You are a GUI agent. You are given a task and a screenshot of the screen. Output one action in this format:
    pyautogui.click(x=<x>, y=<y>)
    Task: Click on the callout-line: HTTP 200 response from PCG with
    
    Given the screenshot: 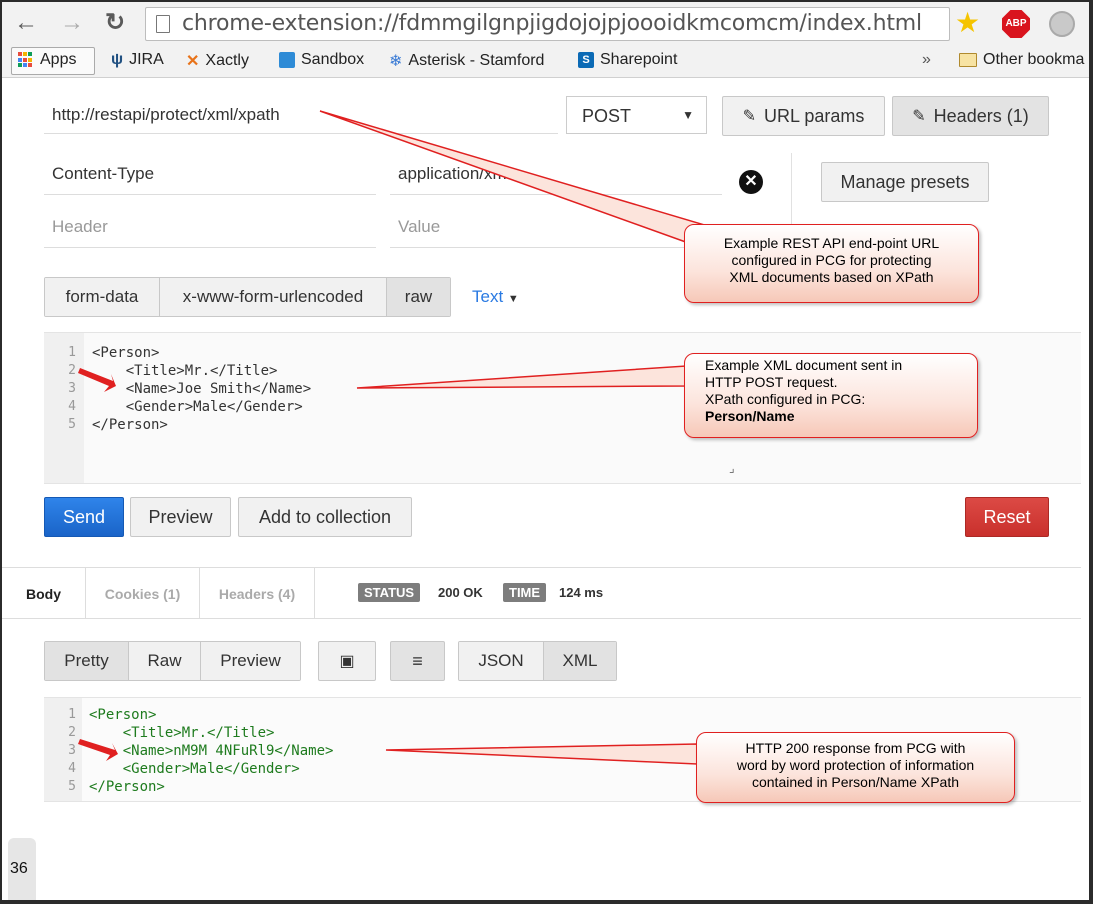 What is the action you would take?
    pyautogui.click(x=855, y=748)
    